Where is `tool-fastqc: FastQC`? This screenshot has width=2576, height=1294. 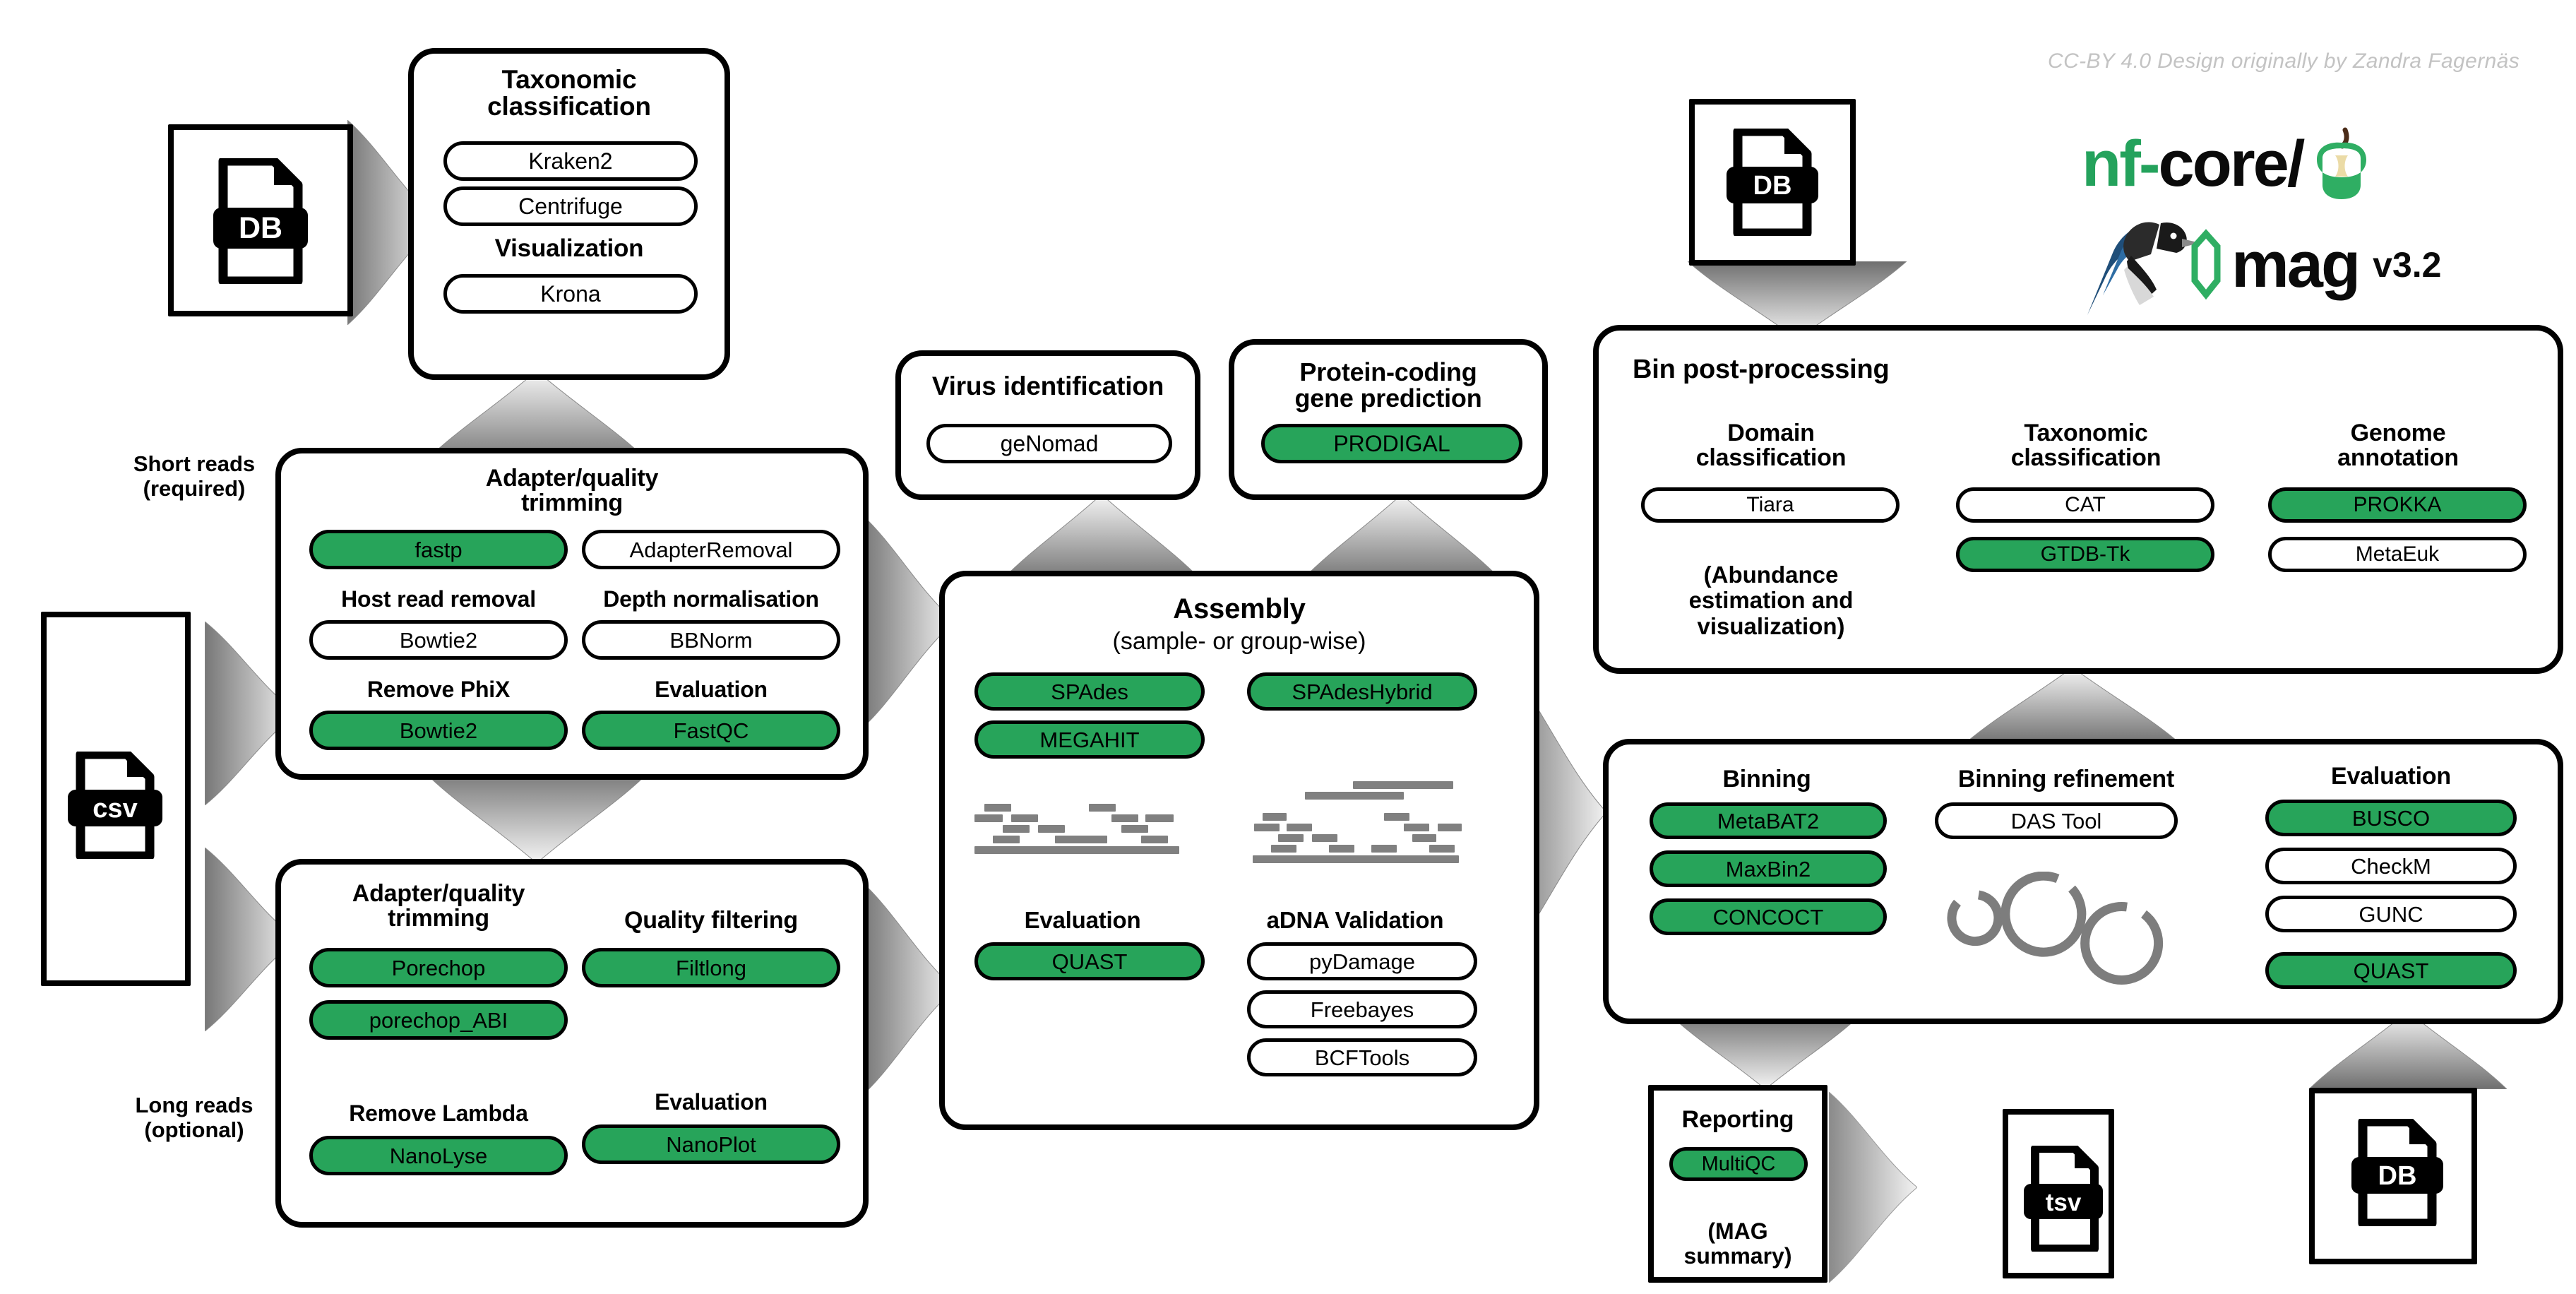
tool-fastqc: FastQC is located at coordinates (711, 730).